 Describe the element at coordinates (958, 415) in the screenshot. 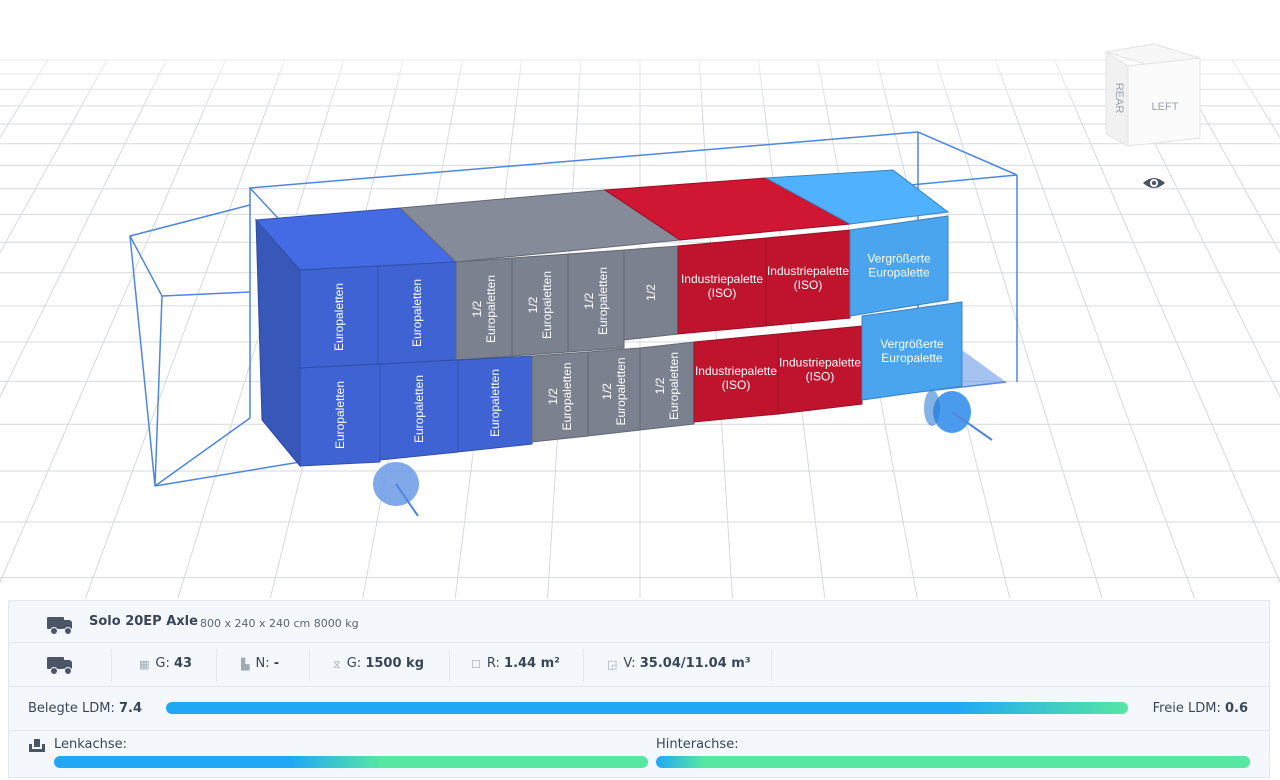

I see `wheel-rear` at that location.